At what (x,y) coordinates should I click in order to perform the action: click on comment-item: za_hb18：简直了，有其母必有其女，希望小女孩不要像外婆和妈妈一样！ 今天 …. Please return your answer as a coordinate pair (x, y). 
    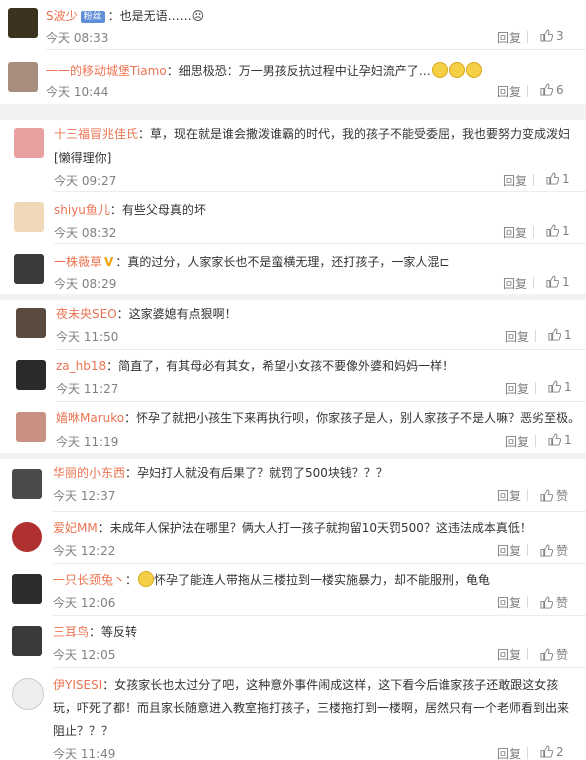
    Looking at the image, I should click on (293, 376).